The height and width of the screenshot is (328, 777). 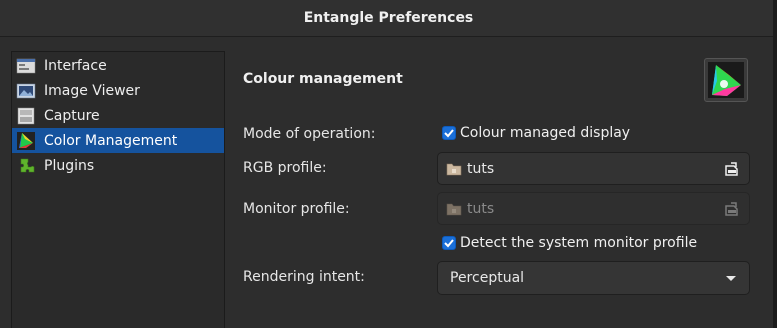 What do you see at coordinates (72, 115) in the screenshot?
I see `sidebar-item-label: Capture` at bounding box center [72, 115].